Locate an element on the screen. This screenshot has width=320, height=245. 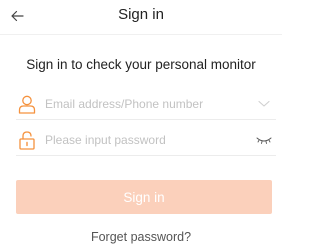
chevron-down-icon is located at coordinates (264, 103).